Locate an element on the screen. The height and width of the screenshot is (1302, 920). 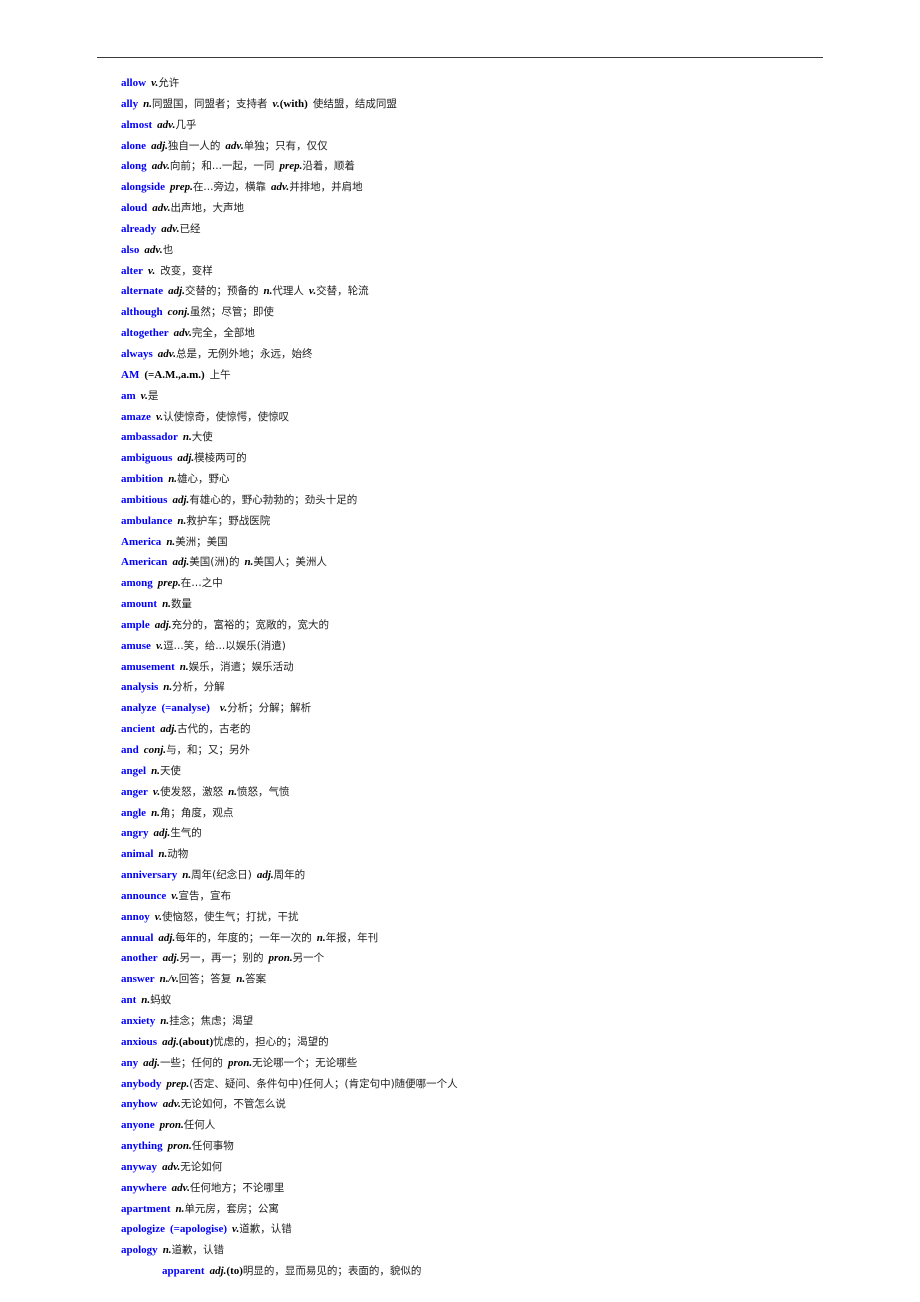
headword: analyze is located at coordinates (139, 708).